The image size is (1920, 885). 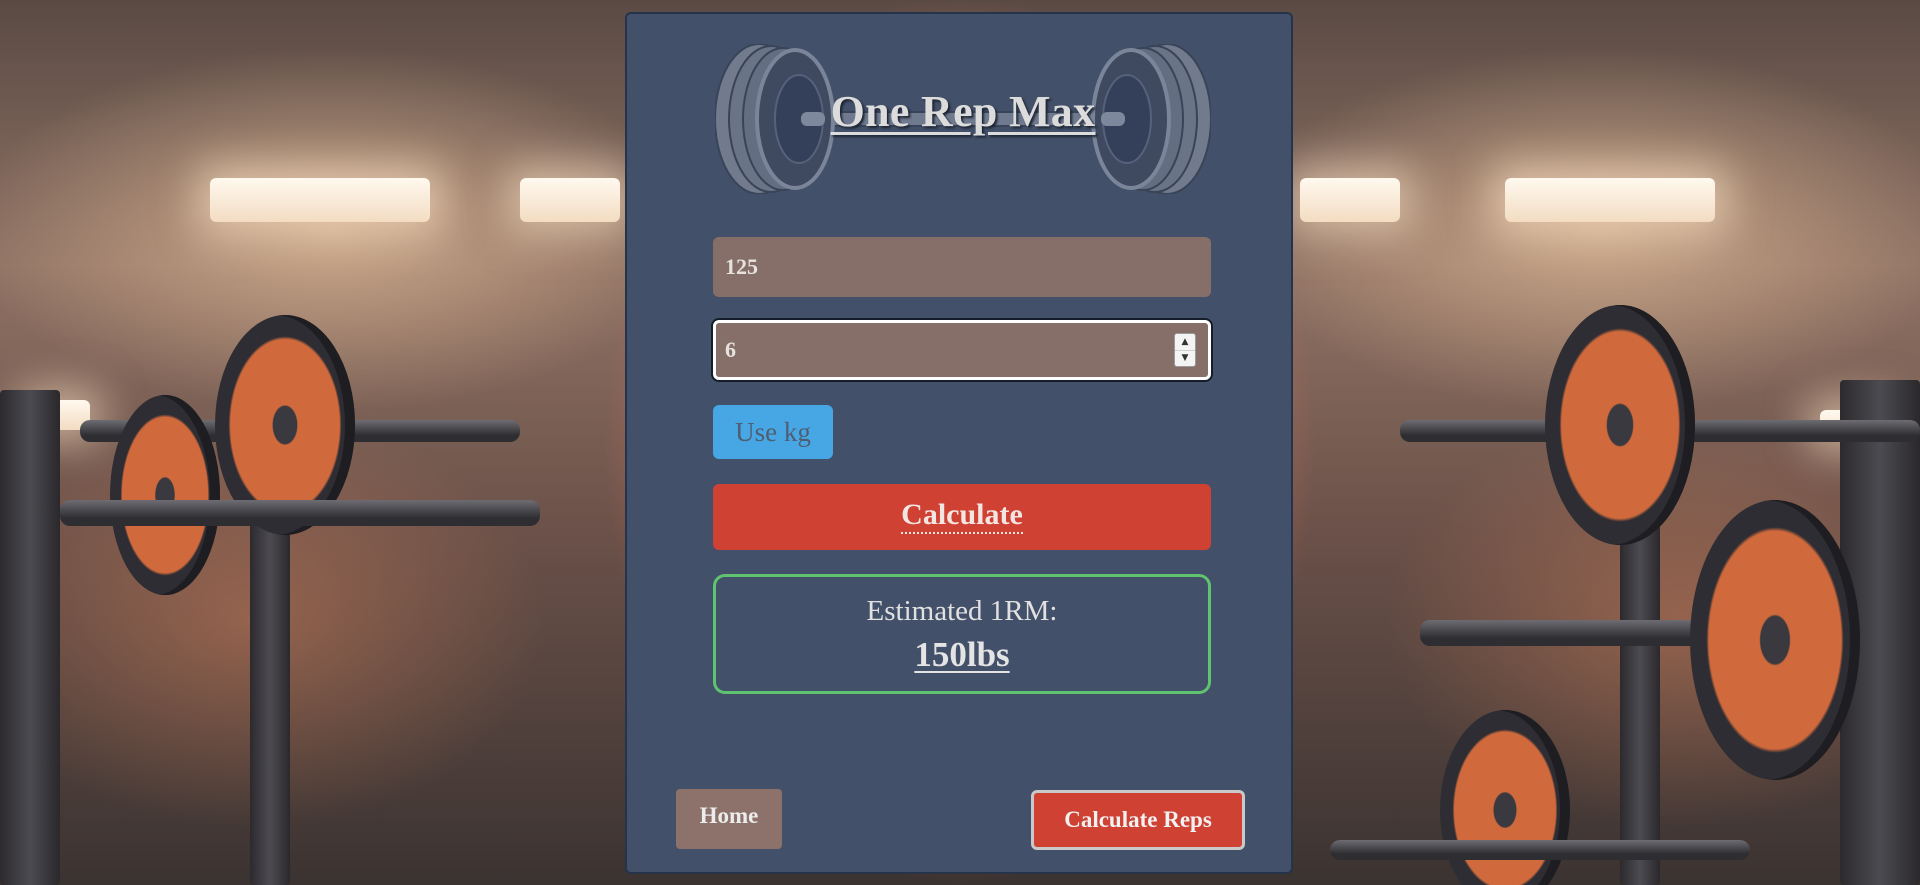 What do you see at coordinates (962, 634) in the screenshot?
I see `result-box: Estimated 1RM: 150lbs` at bounding box center [962, 634].